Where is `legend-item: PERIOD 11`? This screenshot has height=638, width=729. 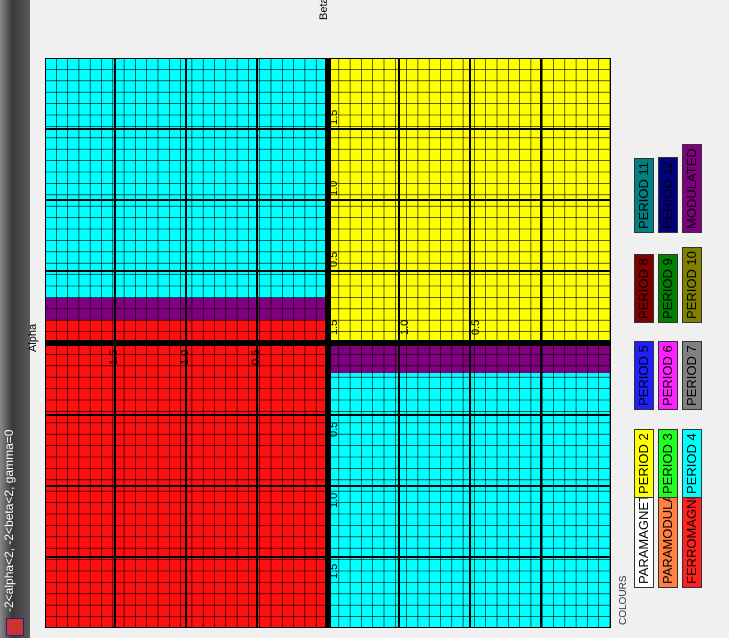 legend-item: PERIOD 11 is located at coordinates (644, 195).